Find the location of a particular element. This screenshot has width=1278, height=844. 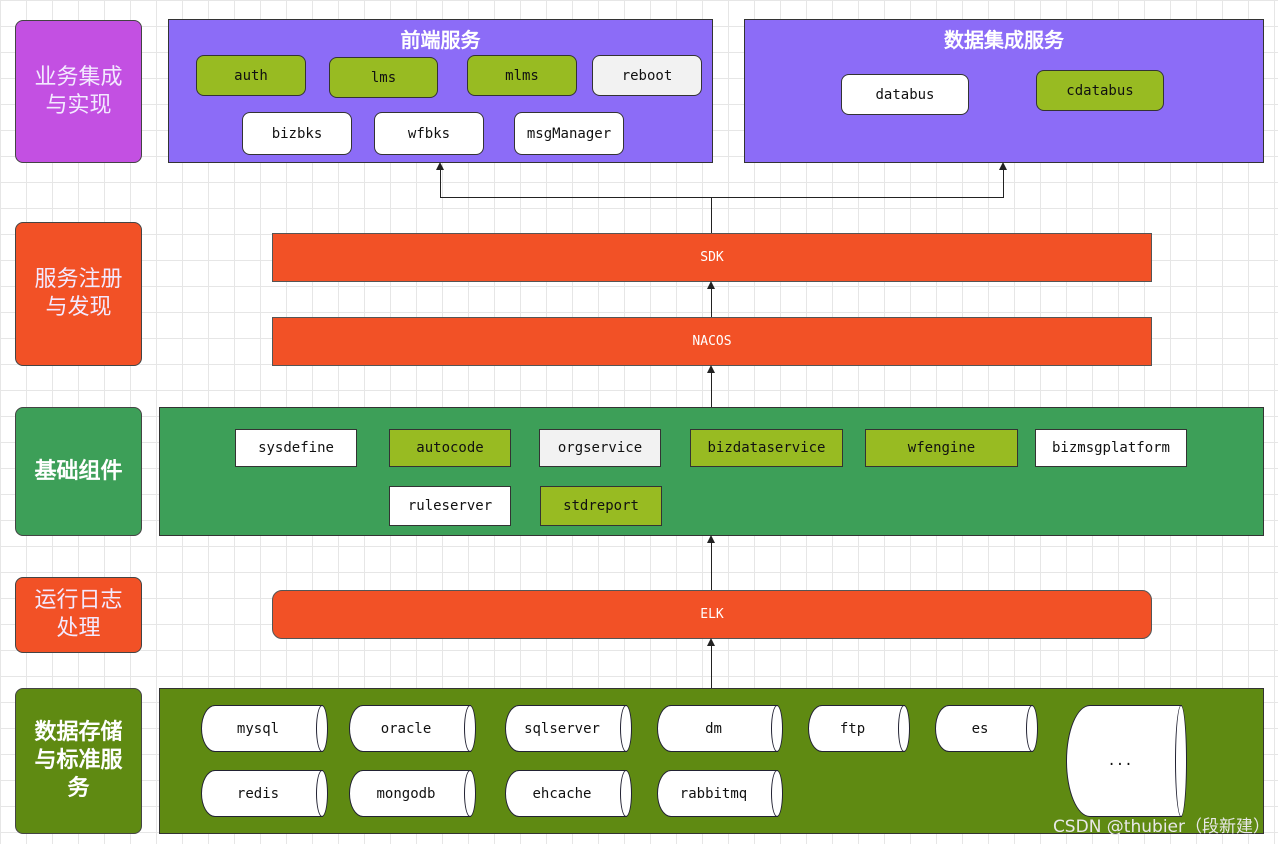

storage-label: sqlserver is located at coordinates (562, 728).